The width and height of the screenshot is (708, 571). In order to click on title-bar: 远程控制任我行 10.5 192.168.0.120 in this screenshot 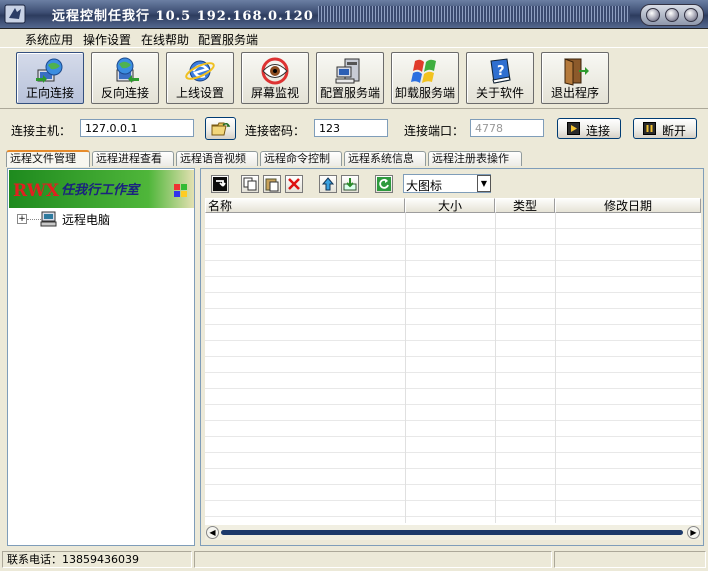, I will do `click(354, 14)`.